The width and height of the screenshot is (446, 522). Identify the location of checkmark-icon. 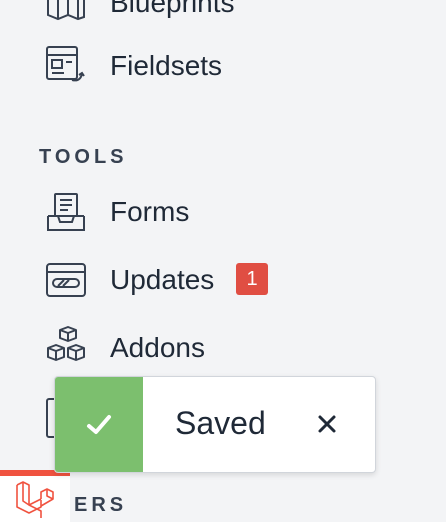
(99, 424).